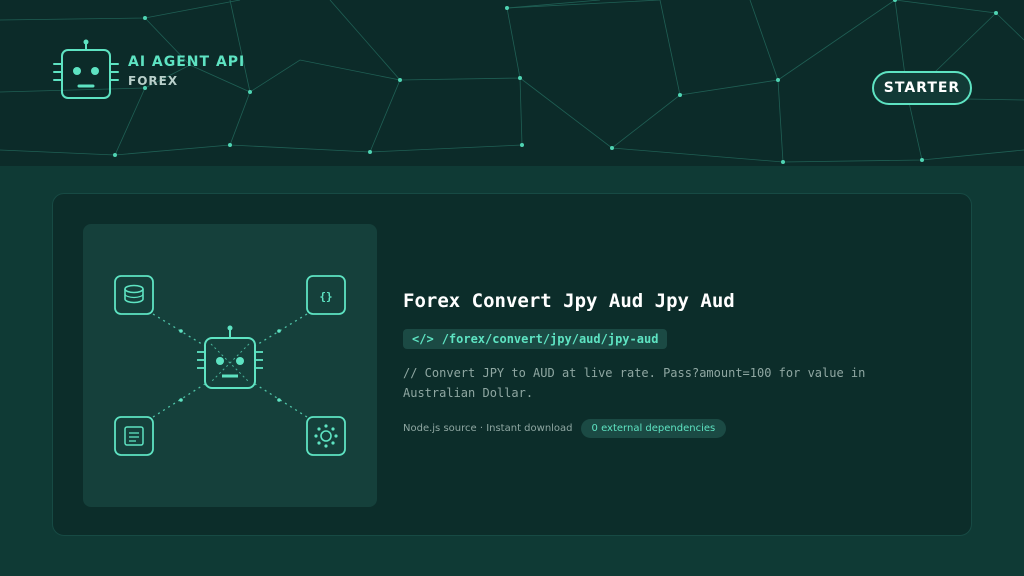 This screenshot has width=1024, height=576. What do you see at coordinates (423, 339) in the screenshot?
I see `code-icon: </>` at bounding box center [423, 339].